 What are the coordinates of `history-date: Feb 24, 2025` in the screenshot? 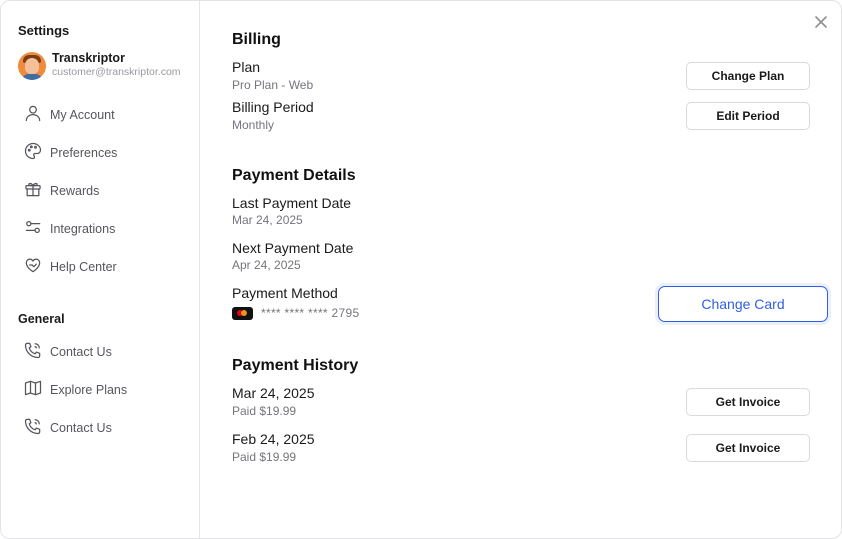 It's located at (273, 439).